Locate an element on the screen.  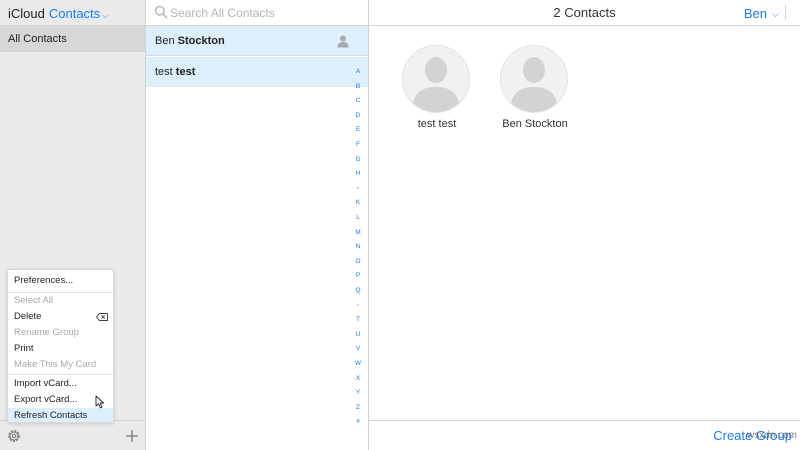
contact-first-name: Ben is located at coordinates (165, 41).